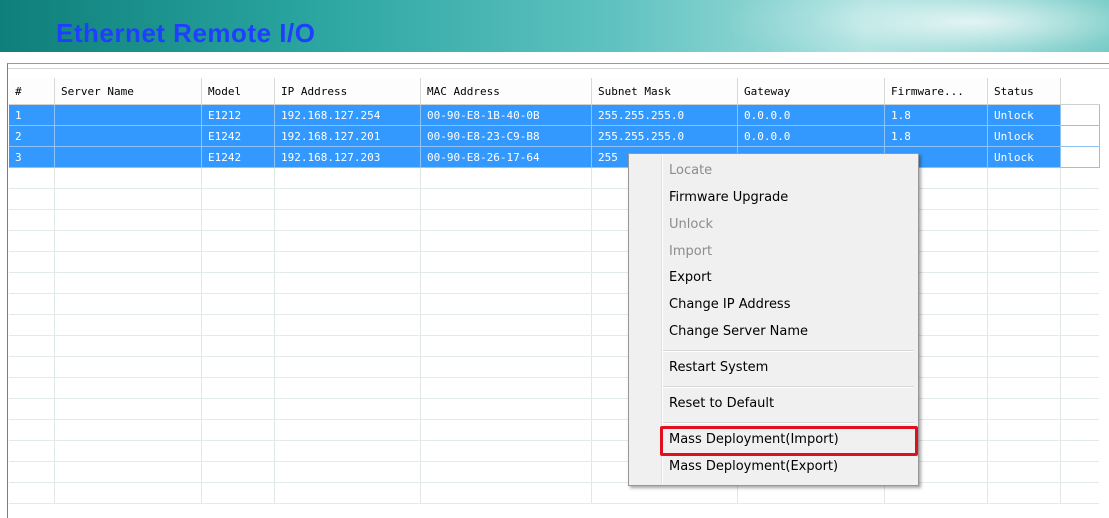 The height and width of the screenshot is (518, 1109). What do you see at coordinates (238, 91) in the screenshot?
I see `col-header-model: Model` at bounding box center [238, 91].